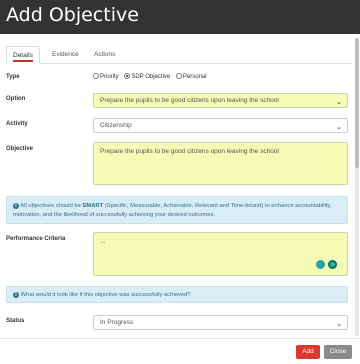 The image size is (360, 364). What do you see at coordinates (72, 15) in the screenshot?
I see `dialog-title: Add Objective` at bounding box center [72, 15].